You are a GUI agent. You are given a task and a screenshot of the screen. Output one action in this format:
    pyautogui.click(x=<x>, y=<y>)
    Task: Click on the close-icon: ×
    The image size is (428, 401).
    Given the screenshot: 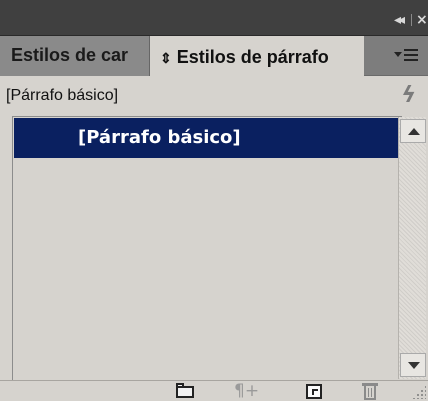 What is the action you would take?
    pyautogui.click(x=422, y=20)
    